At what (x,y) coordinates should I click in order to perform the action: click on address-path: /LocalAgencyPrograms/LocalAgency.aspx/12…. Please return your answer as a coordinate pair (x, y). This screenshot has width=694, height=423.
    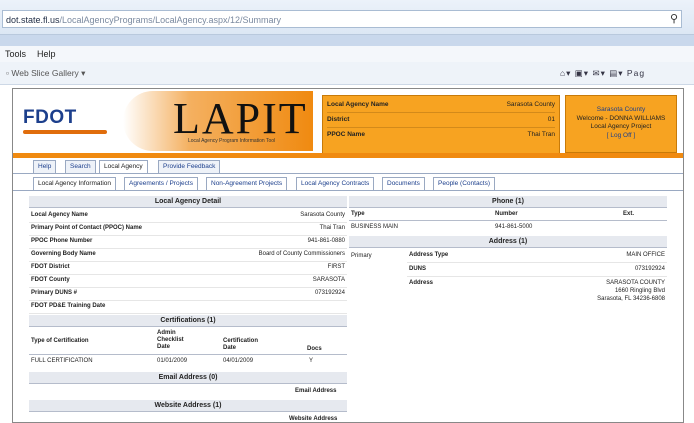
    Looking at the image, I should click on (170, 20).